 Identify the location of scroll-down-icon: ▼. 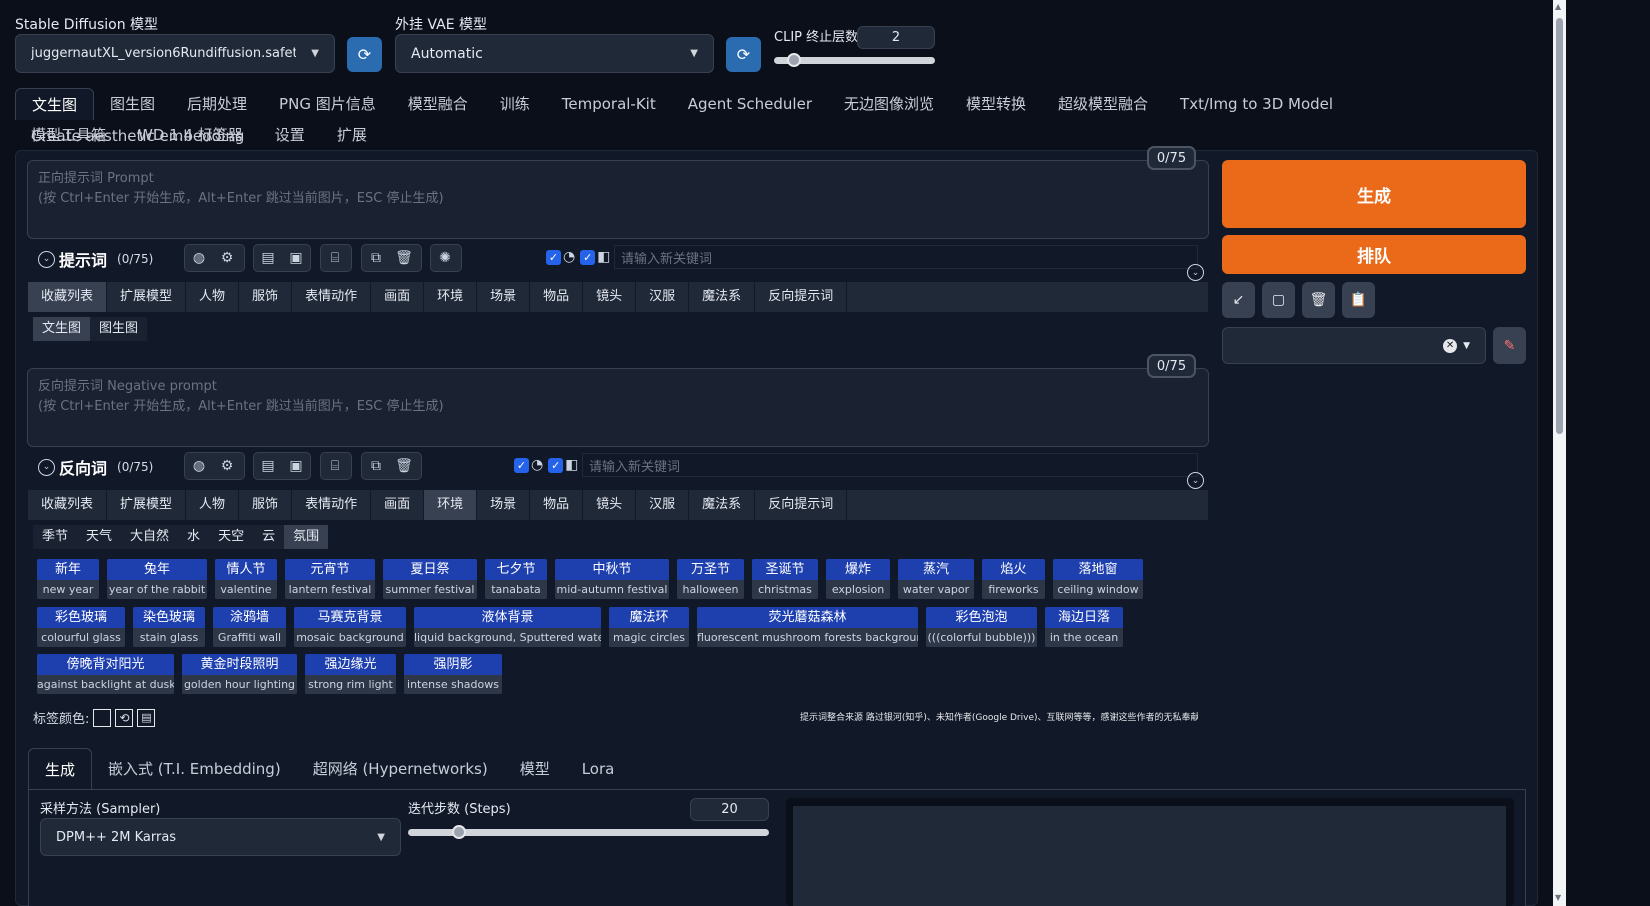
(1558, 897).